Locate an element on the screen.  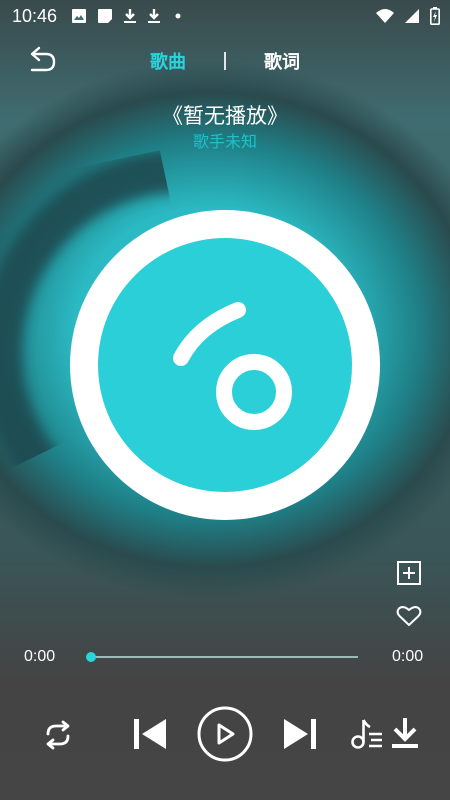
artist-name: 歌手未知 is located at coordinates (224, 141).